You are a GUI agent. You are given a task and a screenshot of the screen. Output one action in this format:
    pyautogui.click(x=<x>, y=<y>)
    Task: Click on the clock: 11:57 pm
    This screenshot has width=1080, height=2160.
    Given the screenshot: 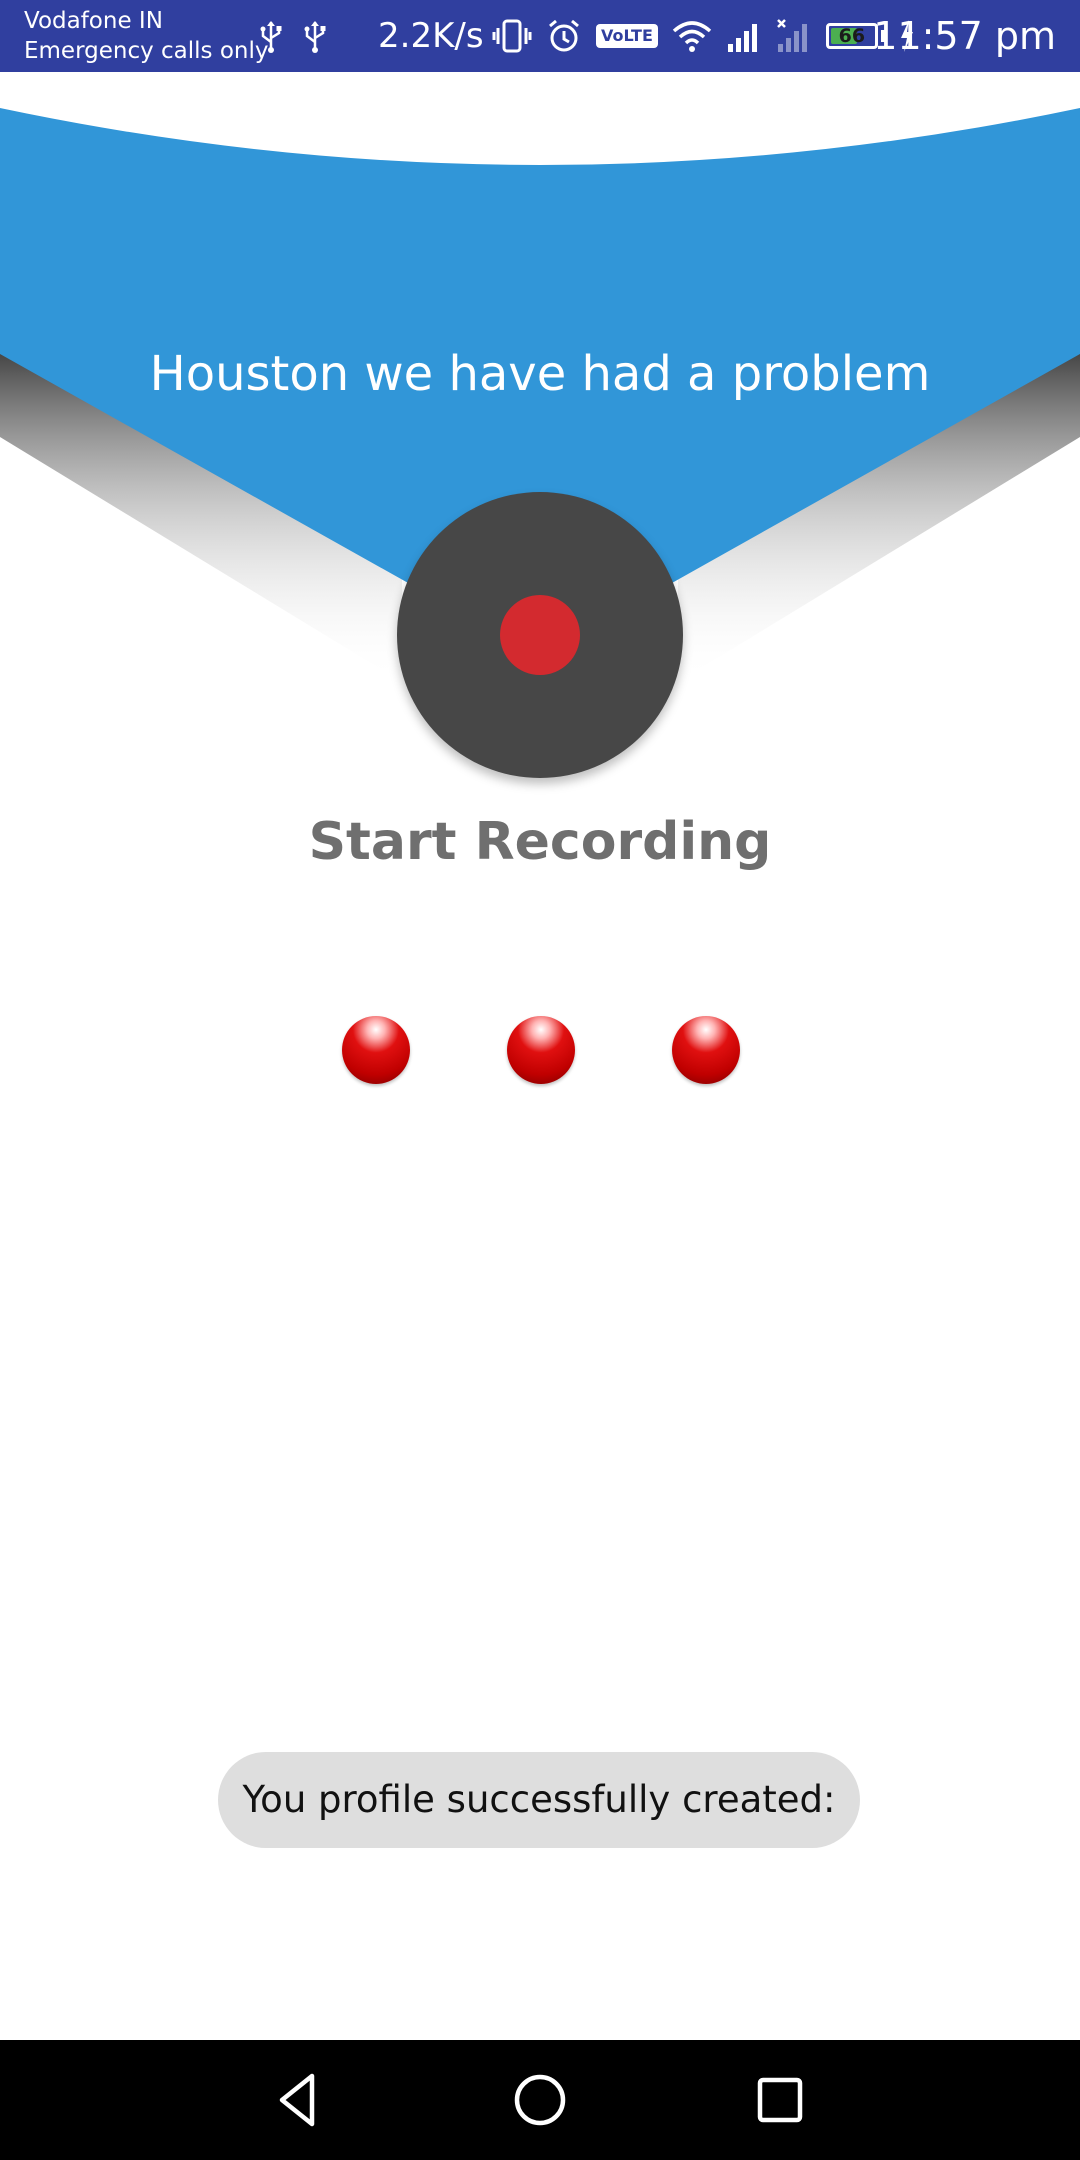 What is the action you would take?
    pyautogui.click(x=964, y=36)
    